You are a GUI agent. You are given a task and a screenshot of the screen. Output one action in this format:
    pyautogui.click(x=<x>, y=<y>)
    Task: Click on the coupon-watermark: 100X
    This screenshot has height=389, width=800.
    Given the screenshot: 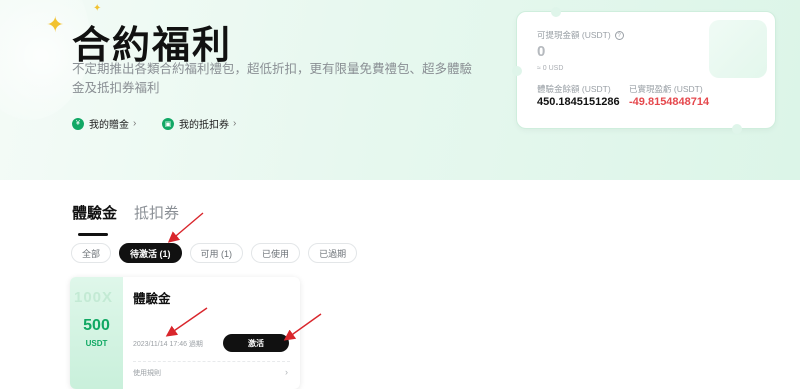 What is the action you would take?
    pyautogui.click(x=94, y=297)
    